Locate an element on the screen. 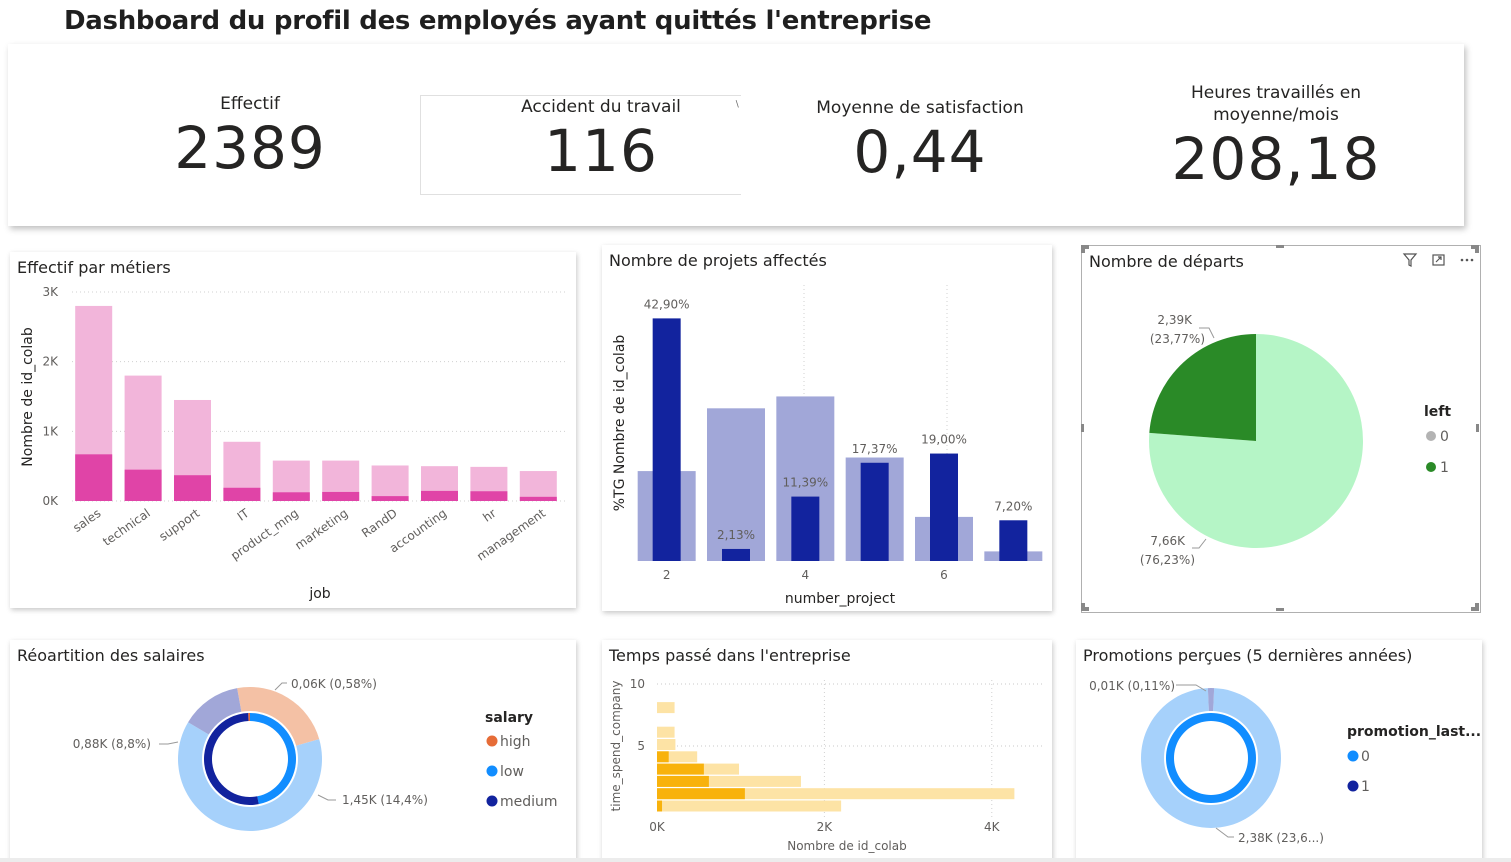  data-label: 11,39% is located at coordinates (805, 483).